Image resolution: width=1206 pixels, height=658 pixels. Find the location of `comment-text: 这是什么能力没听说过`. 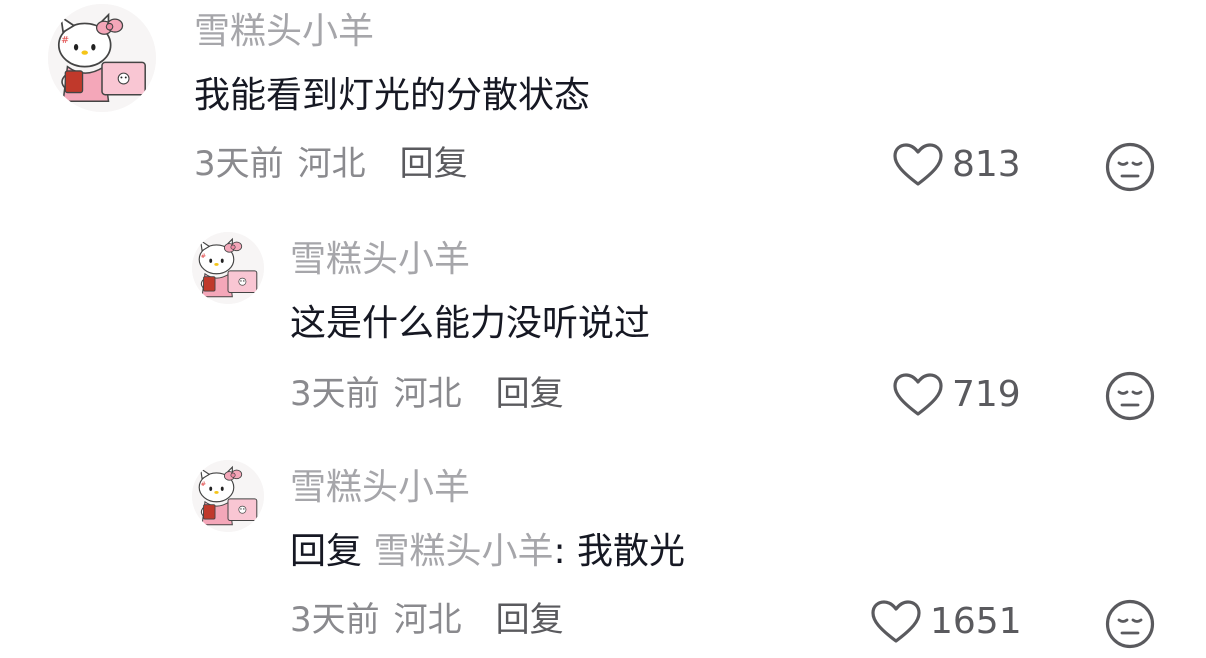

comment-text: 这是什么能力没听说过 is located at coordinates (470, 323).